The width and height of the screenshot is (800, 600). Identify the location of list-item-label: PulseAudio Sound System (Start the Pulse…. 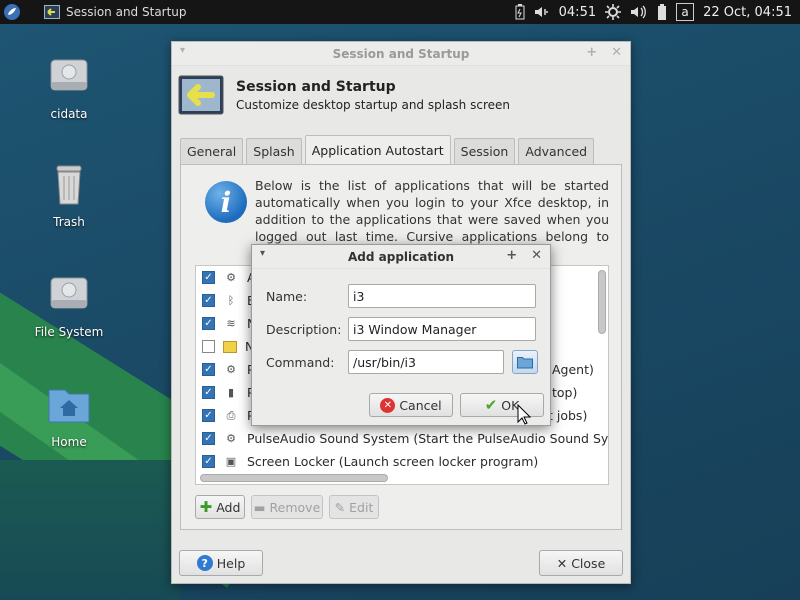
(428, 438).